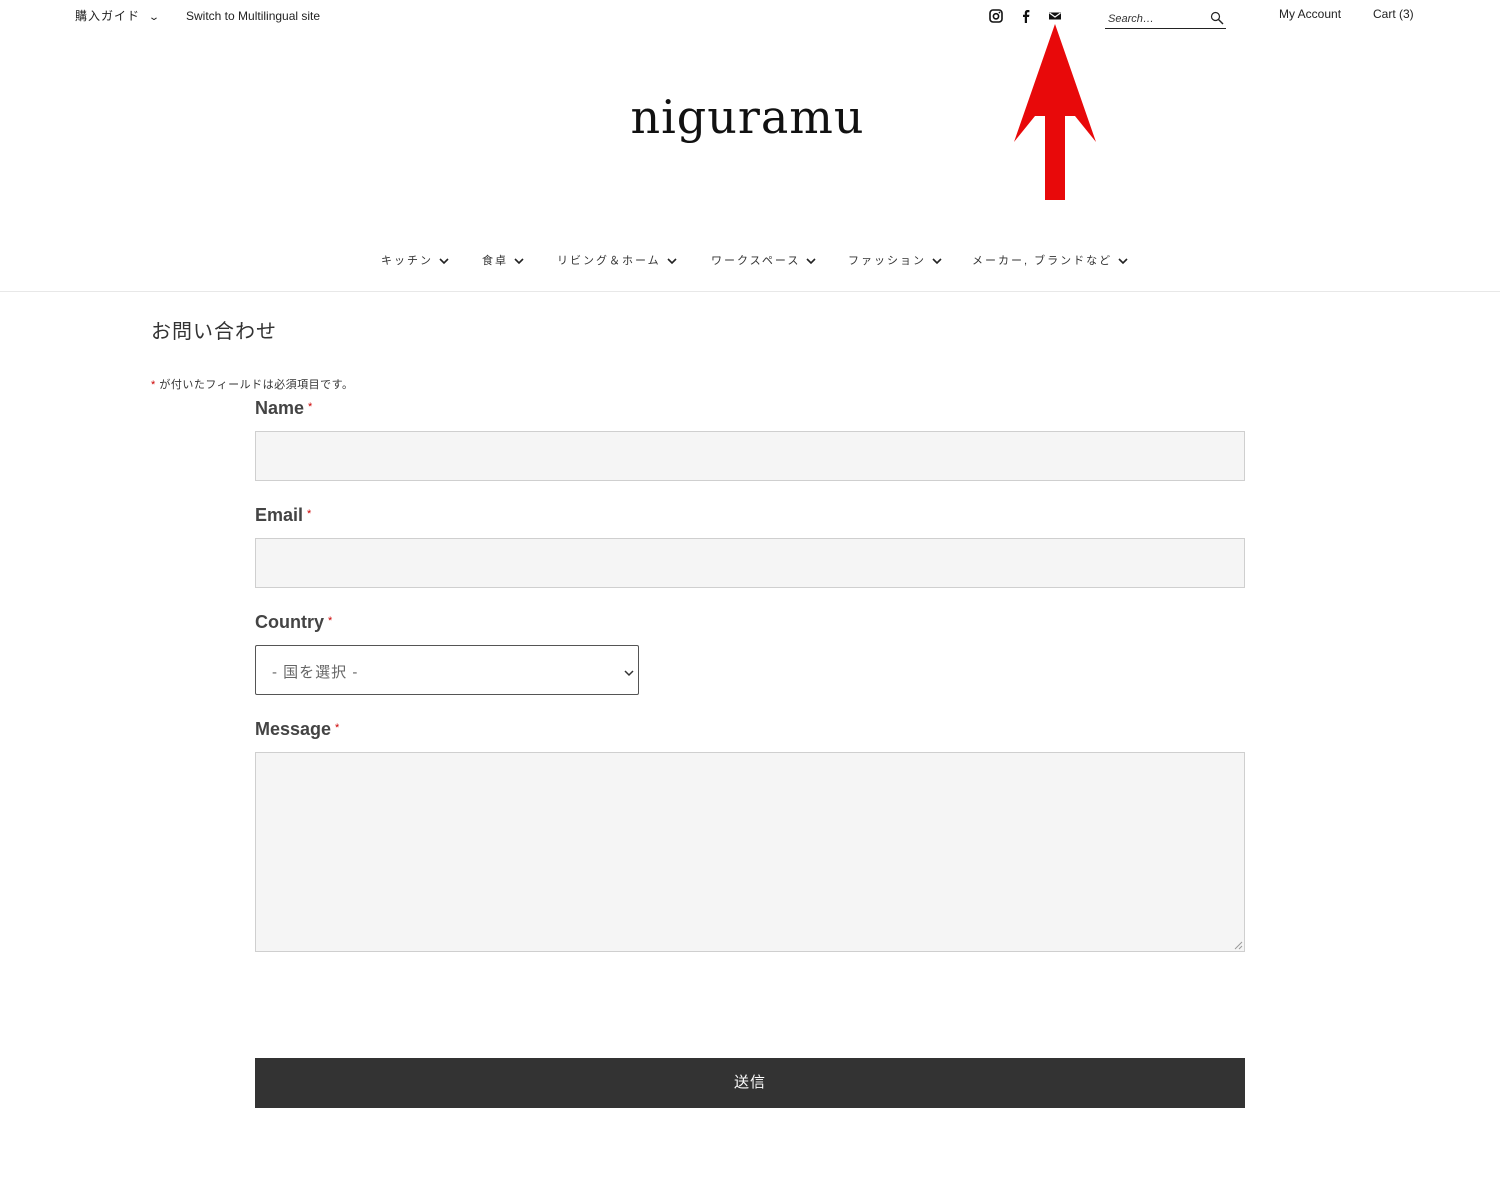 This screenshot has height=1200, width=1500. Describe the element at coordinates (447, 670) in the screenshot. I see `country-select: - 国を選択 -` at that location.